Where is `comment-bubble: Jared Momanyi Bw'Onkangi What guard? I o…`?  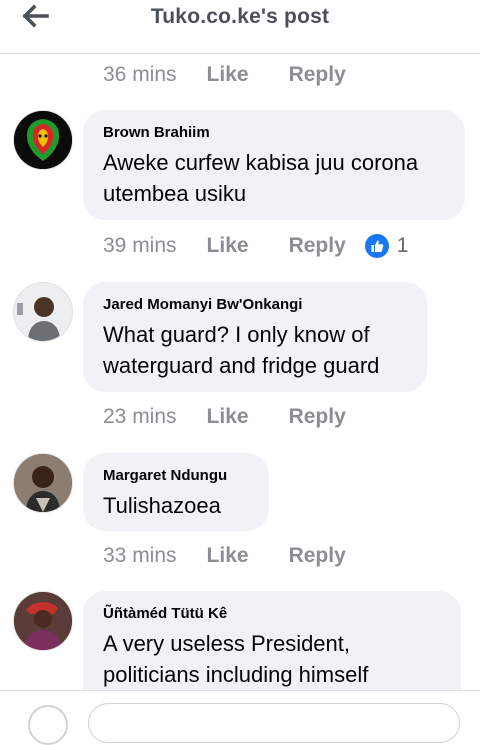
comment-bubble: Jared Momanyi Bw'Onkangi What guard? I o… is located at coordinates (255, 337).